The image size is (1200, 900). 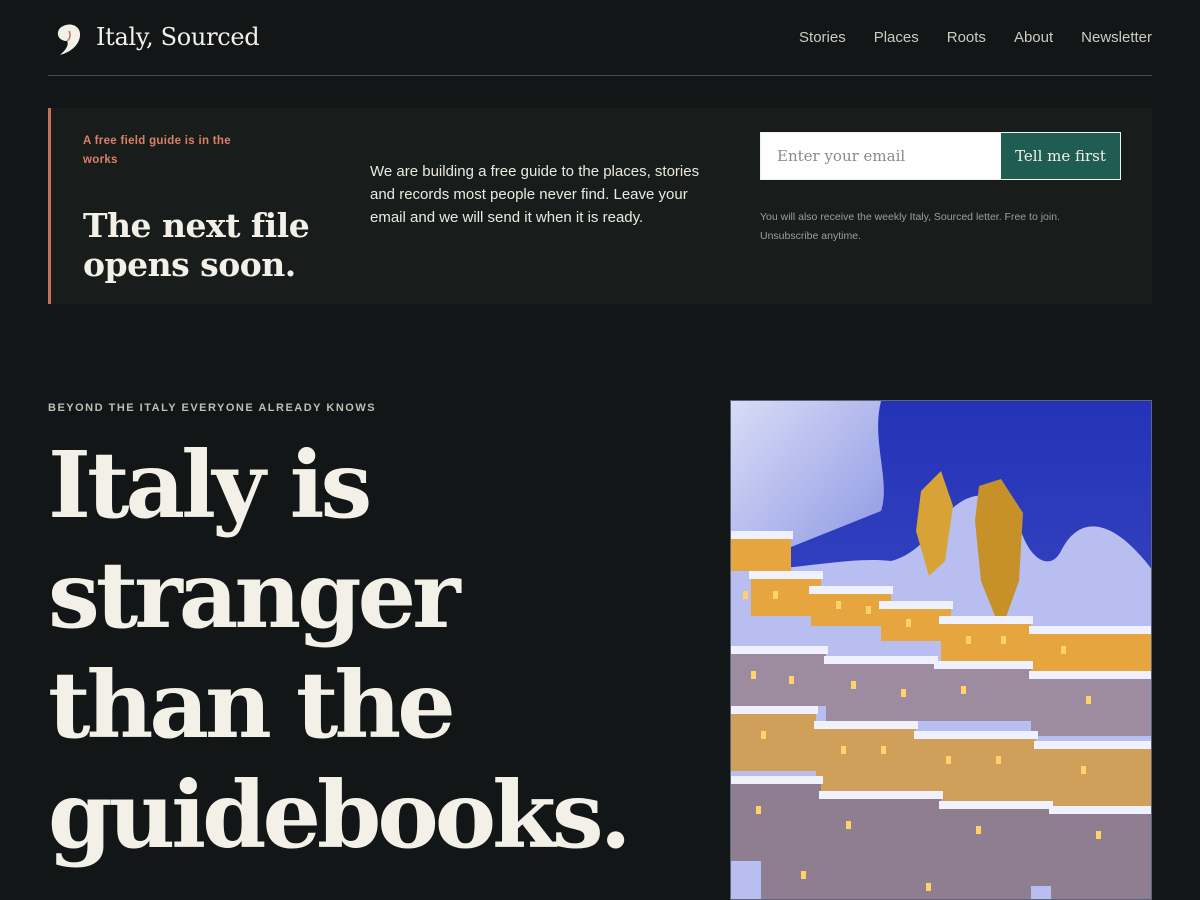 What do you see at coordinates (896, 38) in the screenshot?
I see `nav-places: Places` at bounding box center [896, 38].